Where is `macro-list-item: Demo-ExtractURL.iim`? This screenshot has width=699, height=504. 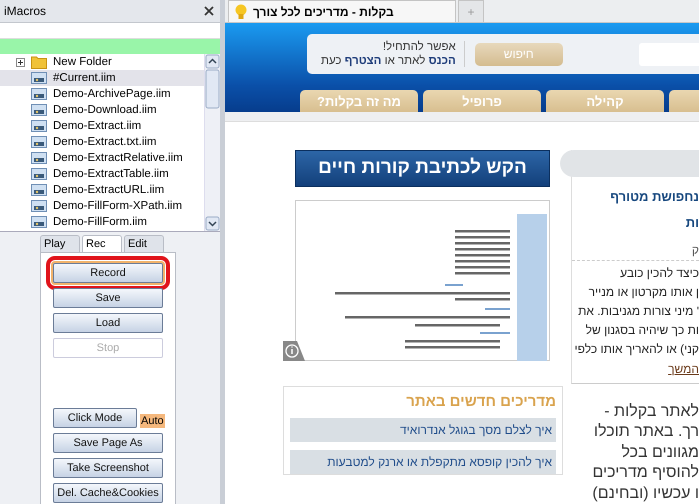 macro-list-item: Demo-ExtractURL.iim is located at coordinates (102, 190).